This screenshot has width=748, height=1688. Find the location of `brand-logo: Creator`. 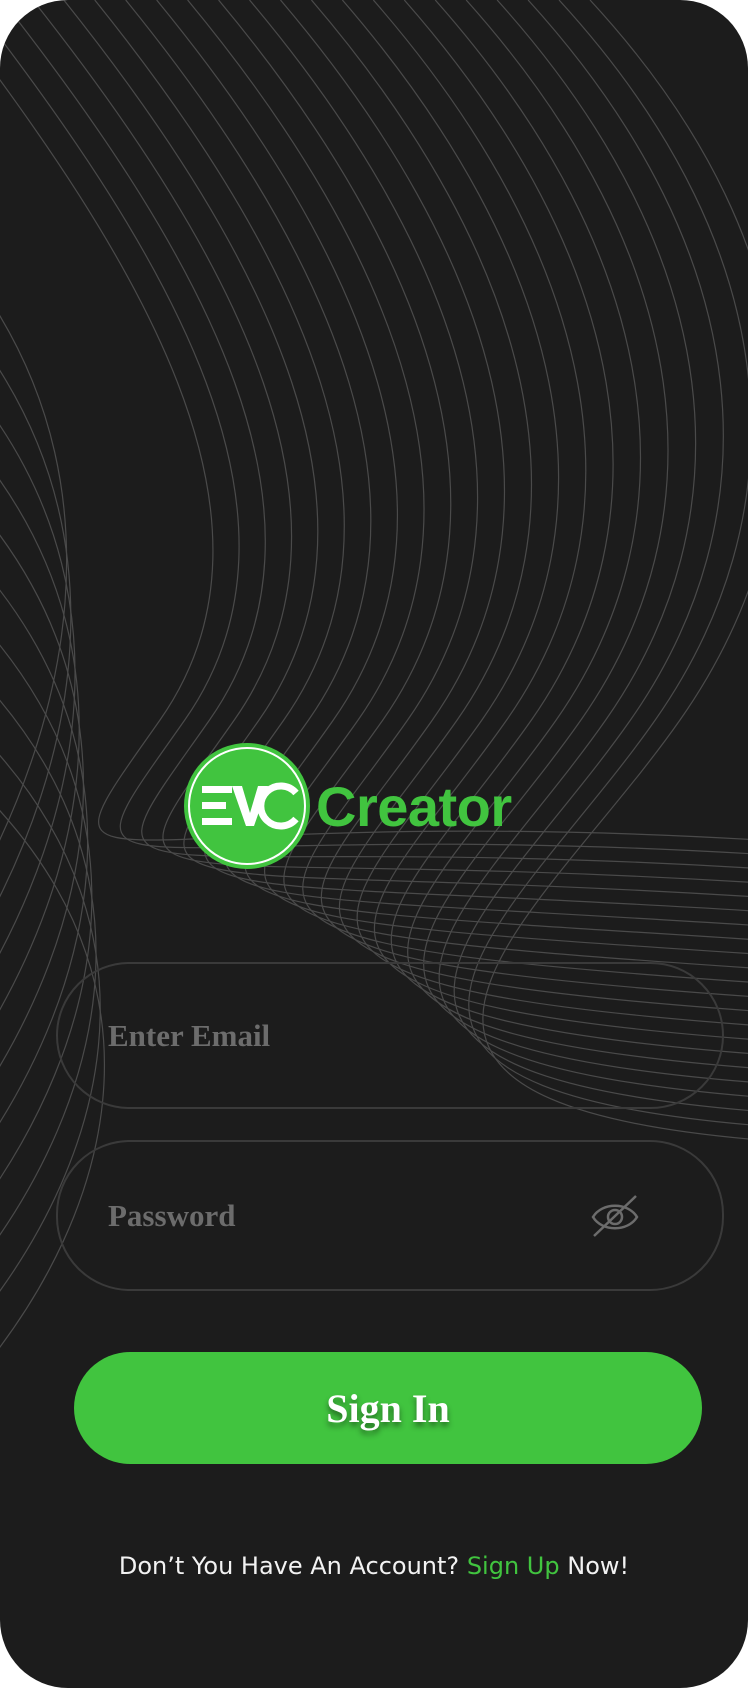

brand-logo: Creator is located at coordinates (348, 806).